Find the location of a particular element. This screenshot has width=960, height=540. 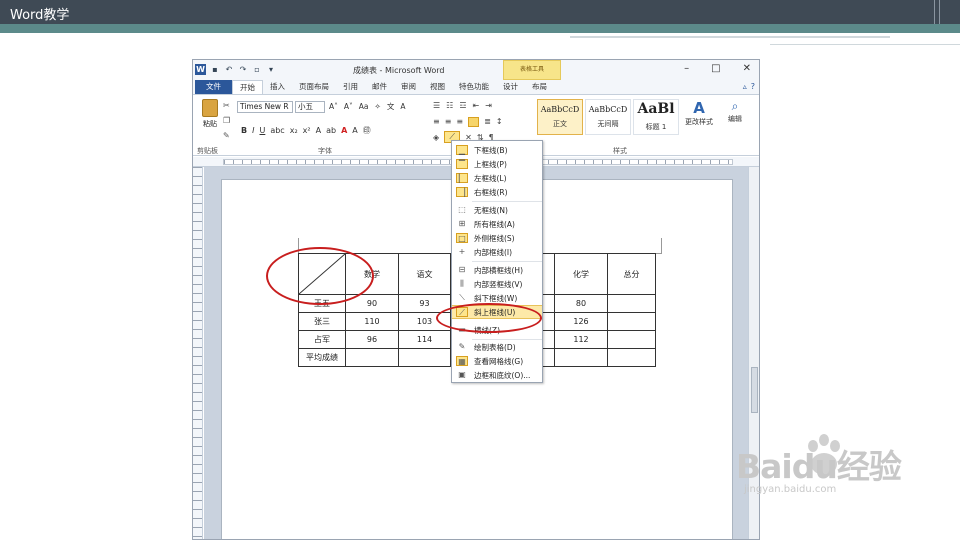

clear-format-icon: ✧ is located at coordinates (378, 107).